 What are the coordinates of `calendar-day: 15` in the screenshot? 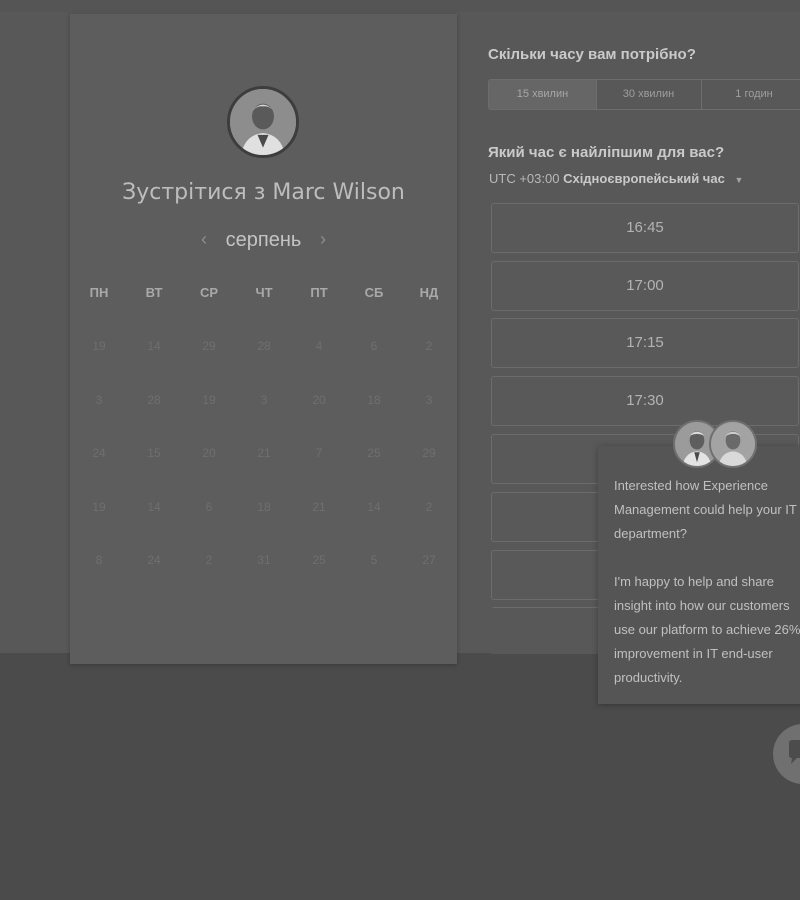 It's located at (154, 453).